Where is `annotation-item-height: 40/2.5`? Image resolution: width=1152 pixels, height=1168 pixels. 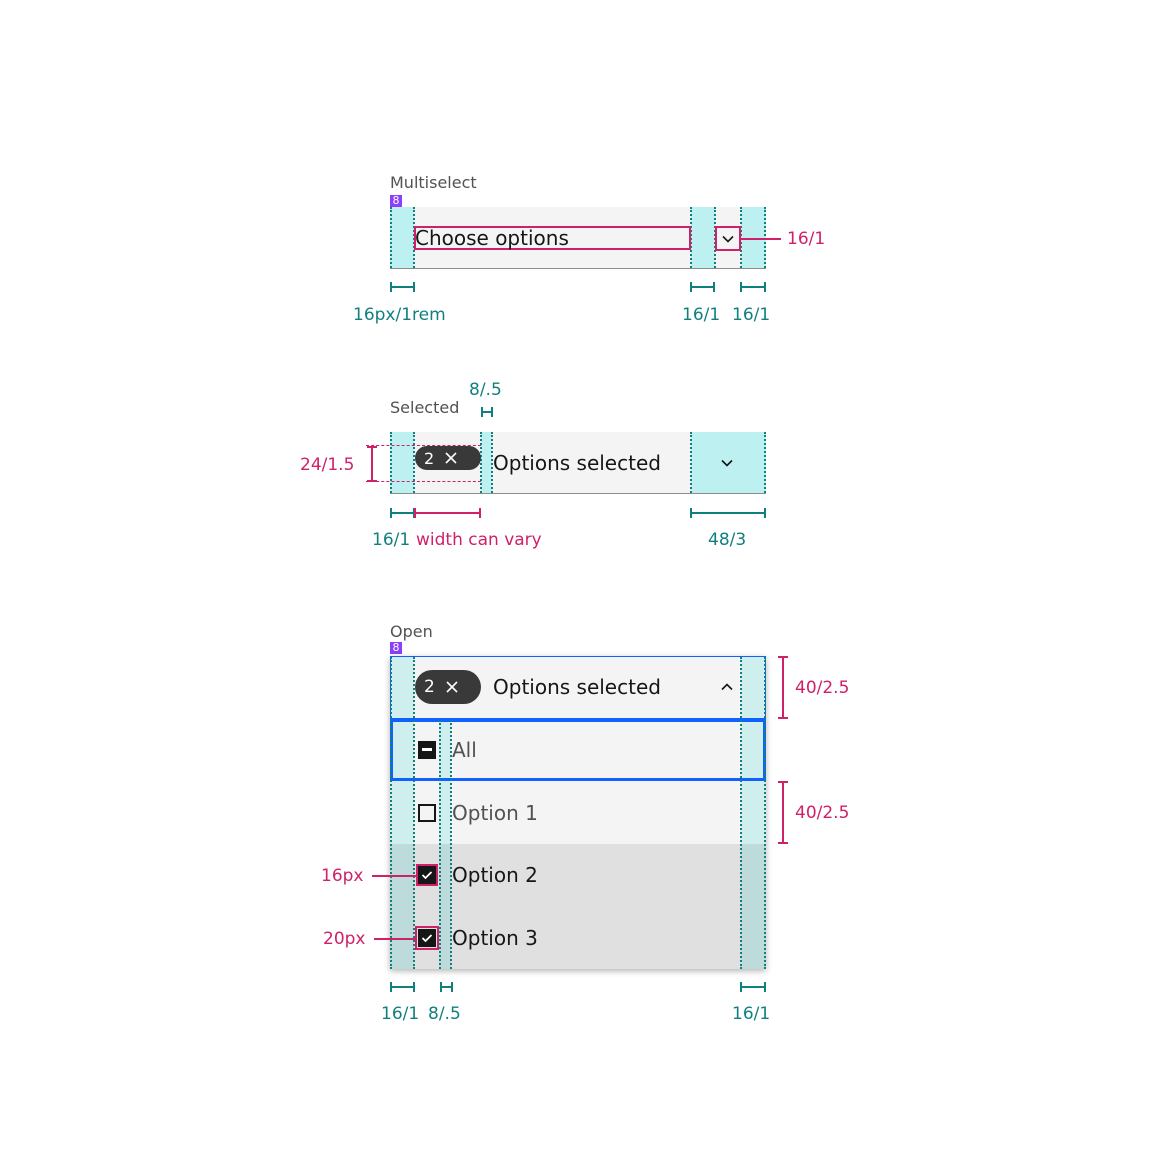 annotation-item-height: 40/2.5 is located at coordinates (822, 813).